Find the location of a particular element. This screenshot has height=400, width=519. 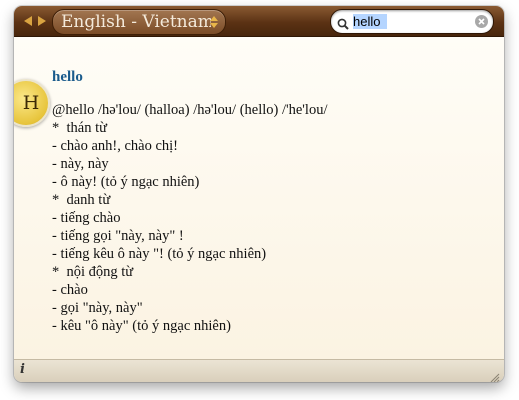

definition-line: - tiếng chào is located at coordinates (86, 218).